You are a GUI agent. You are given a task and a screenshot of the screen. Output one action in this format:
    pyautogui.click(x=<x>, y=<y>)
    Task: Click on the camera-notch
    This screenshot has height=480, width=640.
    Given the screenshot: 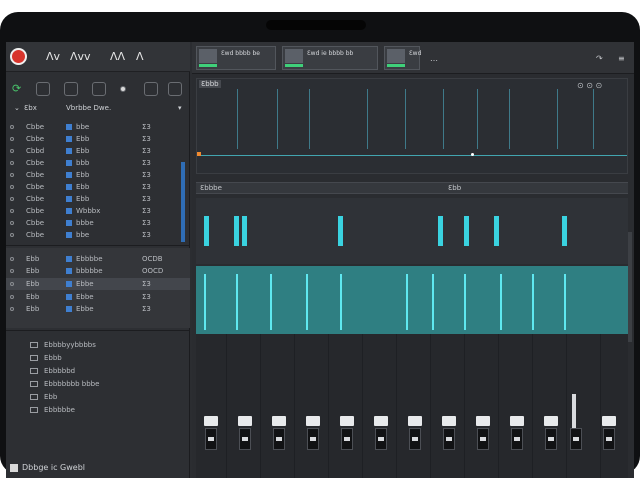 What is the action you would take?
    pyautogui.click(x=316, y=25)
    